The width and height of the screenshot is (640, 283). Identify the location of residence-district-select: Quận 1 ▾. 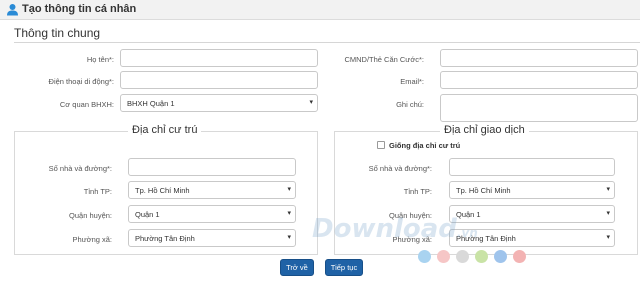
(212, 214).